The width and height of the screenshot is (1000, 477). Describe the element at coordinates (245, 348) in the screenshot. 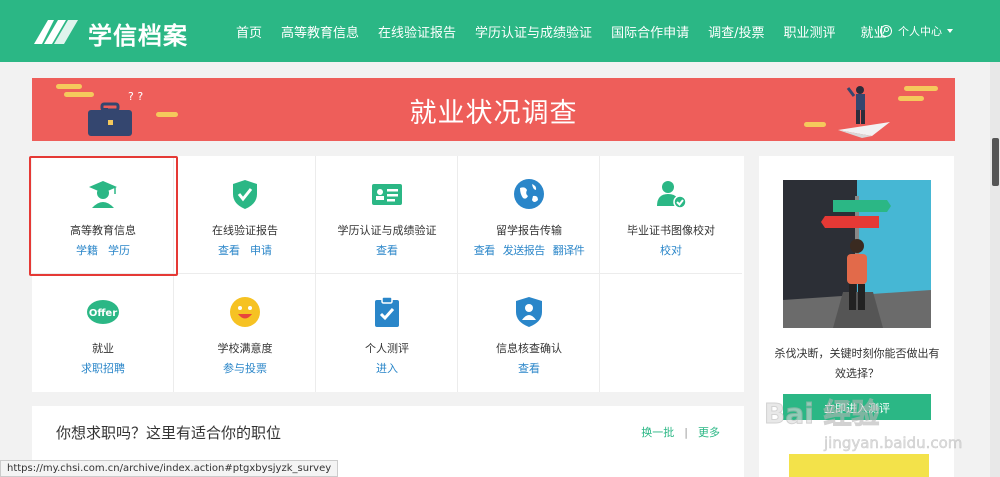

I see `service-name: 学校满意度` at that location.